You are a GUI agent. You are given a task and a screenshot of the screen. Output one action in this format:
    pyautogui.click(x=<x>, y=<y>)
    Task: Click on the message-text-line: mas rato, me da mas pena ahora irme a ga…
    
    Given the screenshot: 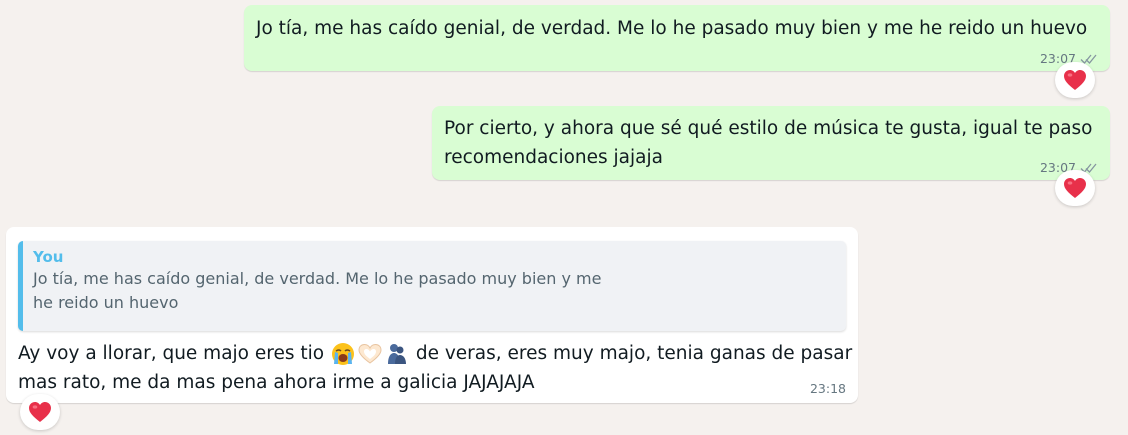 What is the action you would take?
    pyautogui.click(x=276, y=382)
    